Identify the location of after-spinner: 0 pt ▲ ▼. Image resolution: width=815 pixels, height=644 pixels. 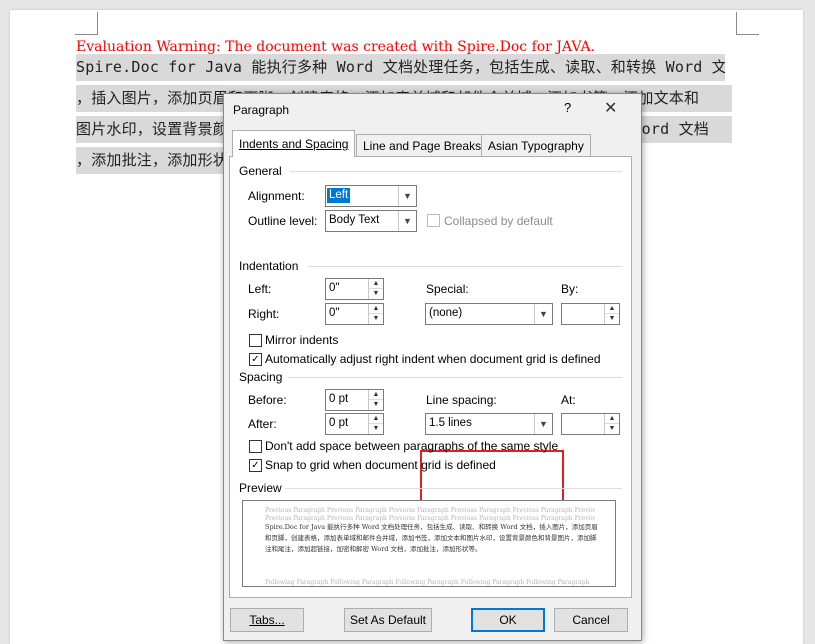
(354, 424).